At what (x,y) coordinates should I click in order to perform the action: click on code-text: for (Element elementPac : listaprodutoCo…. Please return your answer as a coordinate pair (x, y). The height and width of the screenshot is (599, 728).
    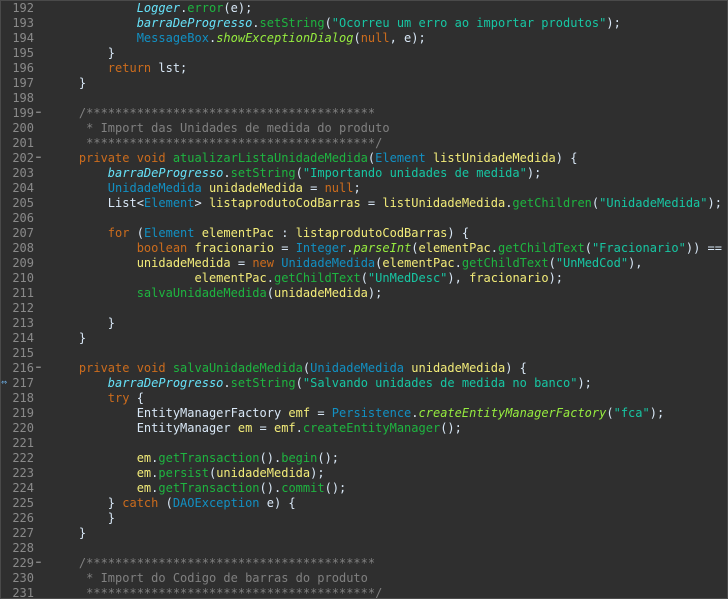
    Looking at the image, I should click on (259, 233).